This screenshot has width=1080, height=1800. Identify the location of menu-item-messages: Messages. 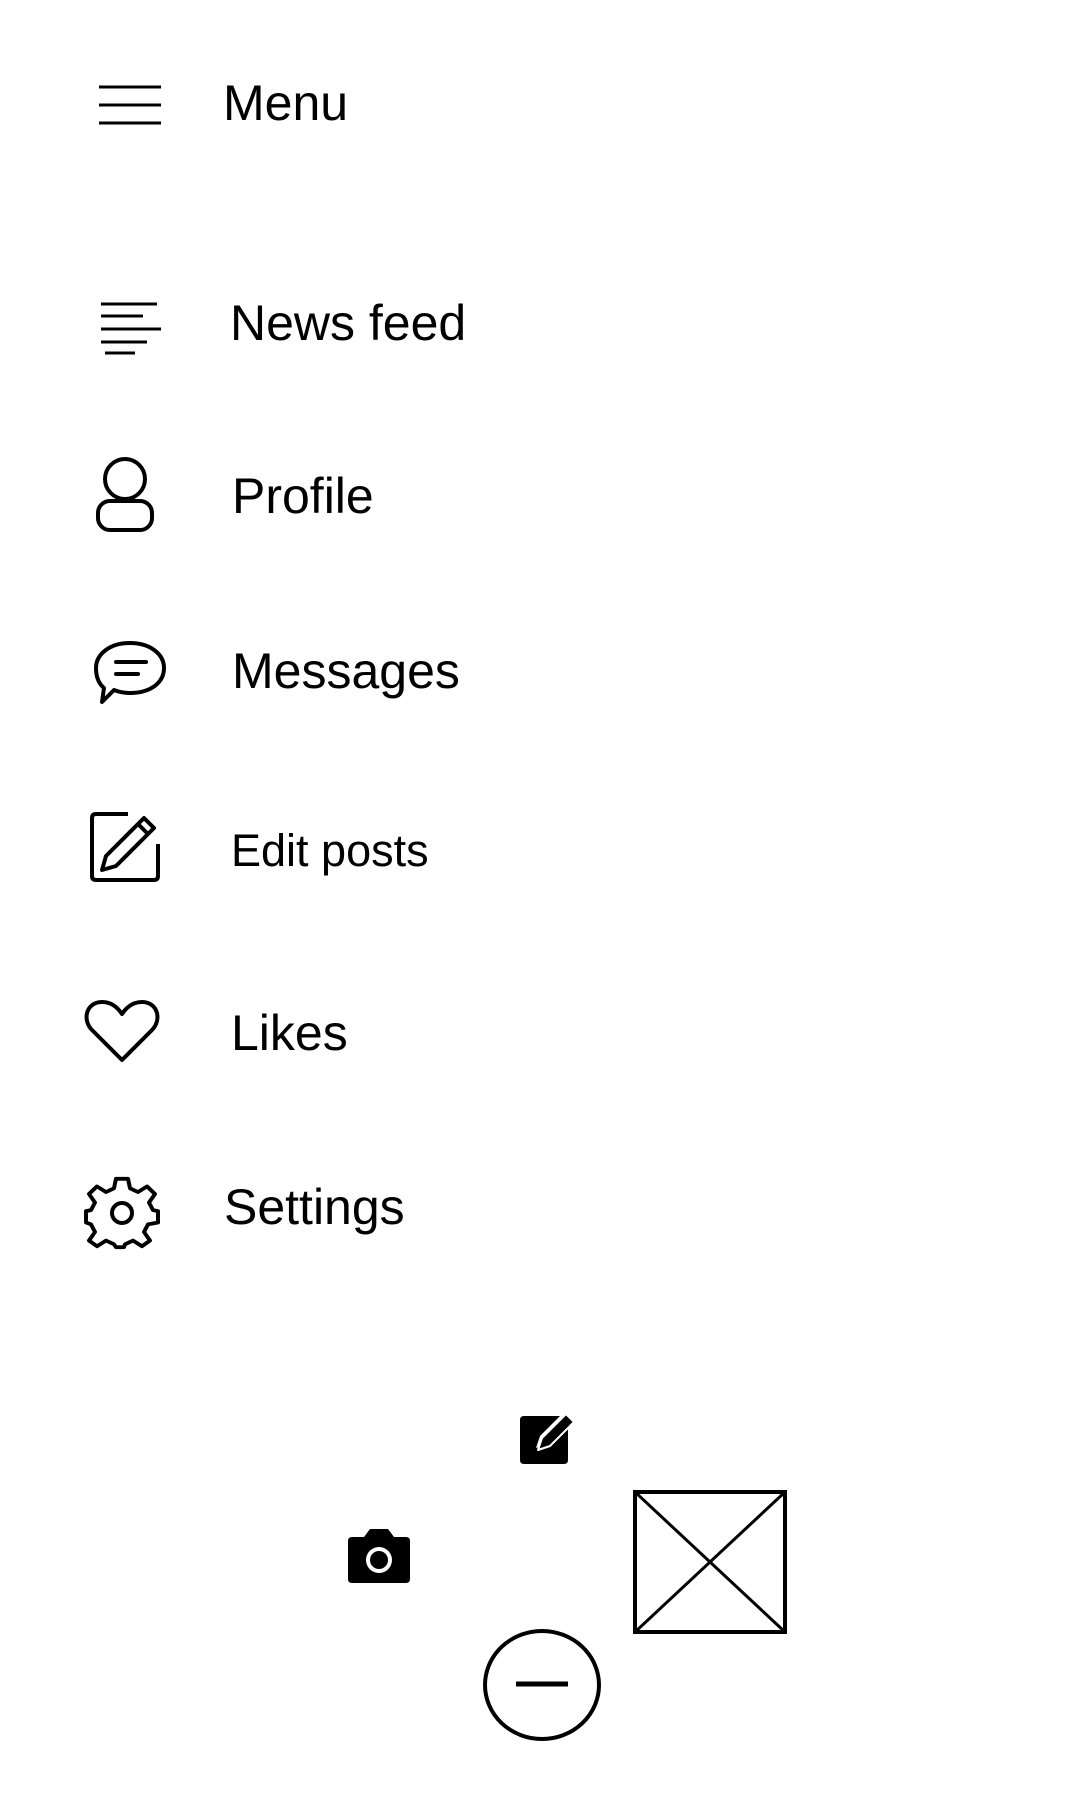
(340, 675).